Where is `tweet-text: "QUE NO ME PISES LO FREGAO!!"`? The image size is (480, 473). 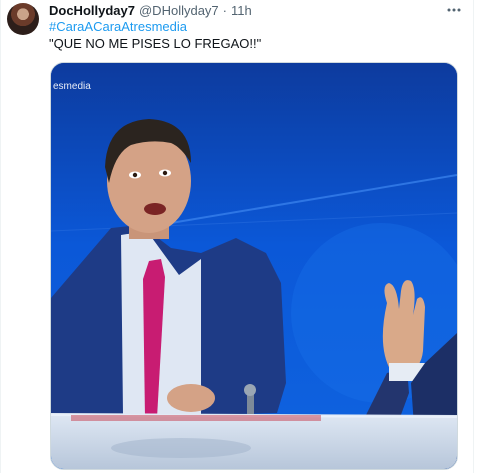 tweet-text: "QUE NO ME PISES LO FREGAO!!" is located at coordinates (155, 43).